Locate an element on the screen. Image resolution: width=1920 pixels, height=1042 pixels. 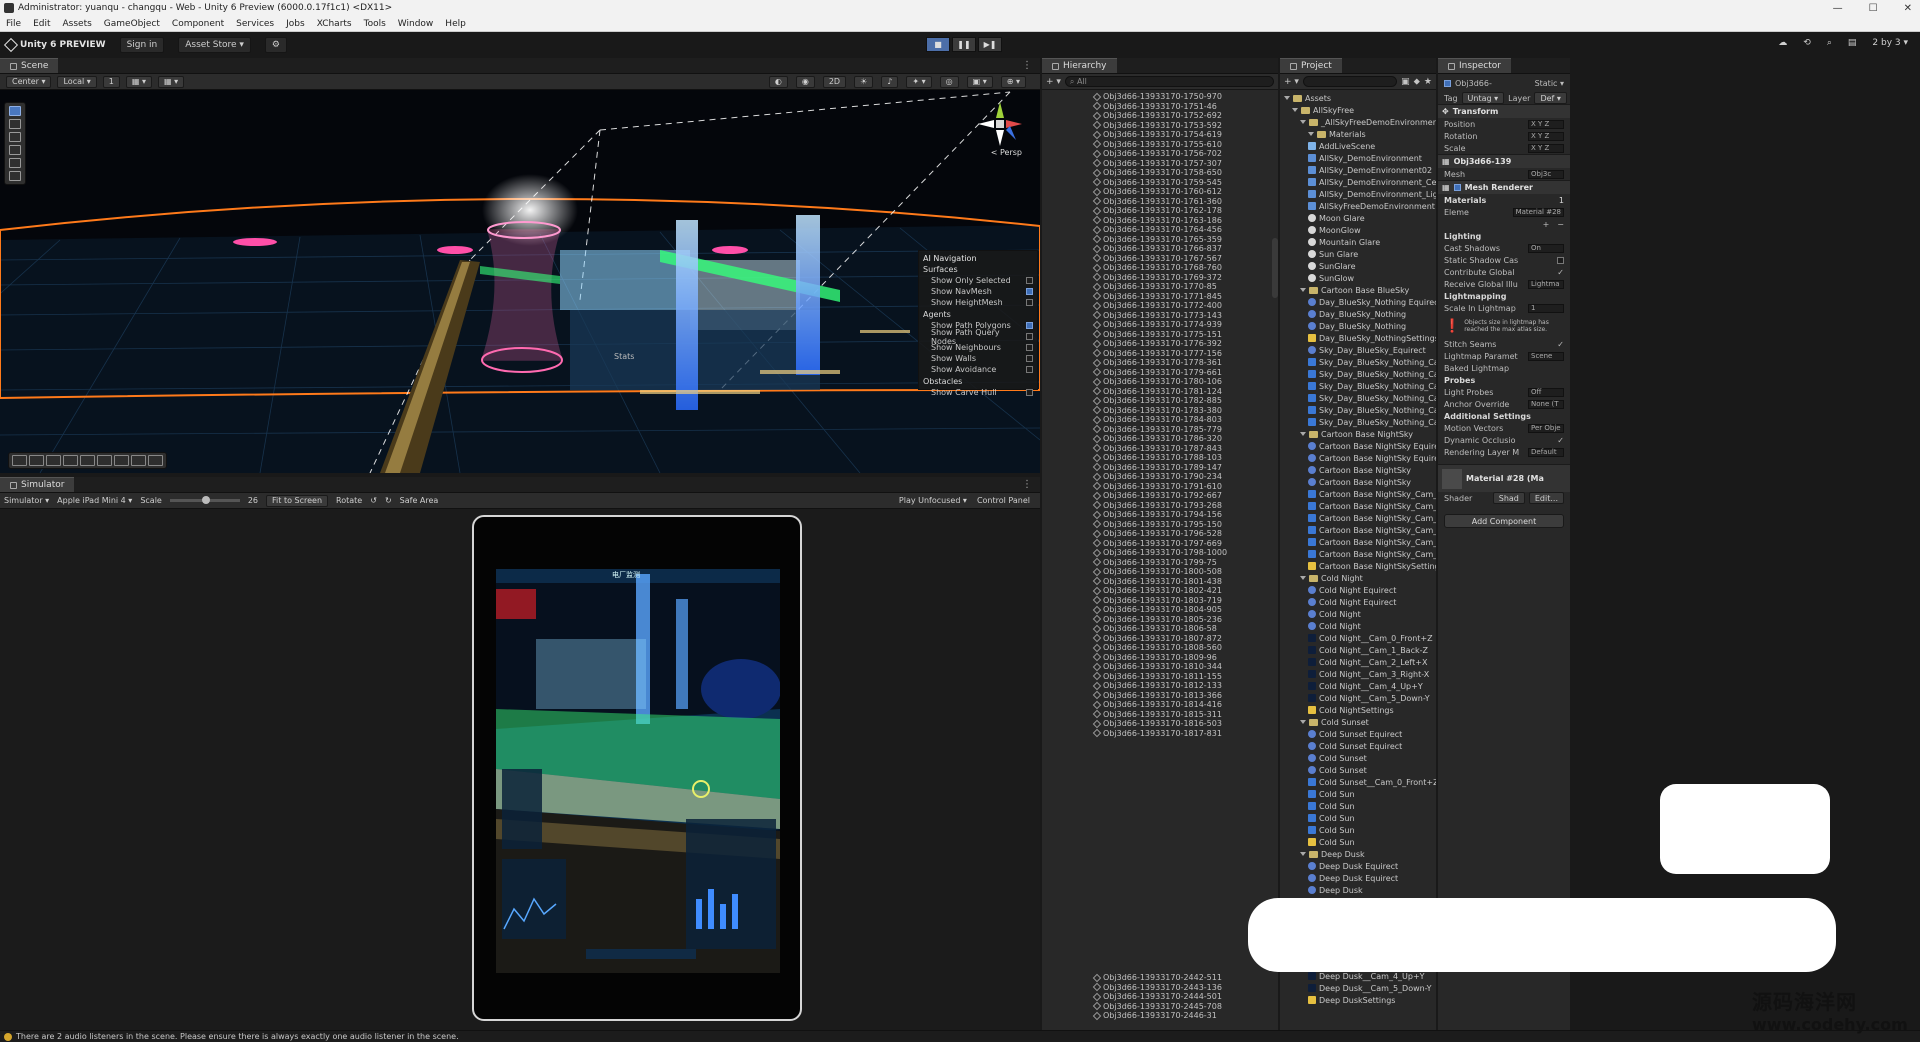
project-asset: Cold Sunset Equirect is located at coordinates (1360, 746).